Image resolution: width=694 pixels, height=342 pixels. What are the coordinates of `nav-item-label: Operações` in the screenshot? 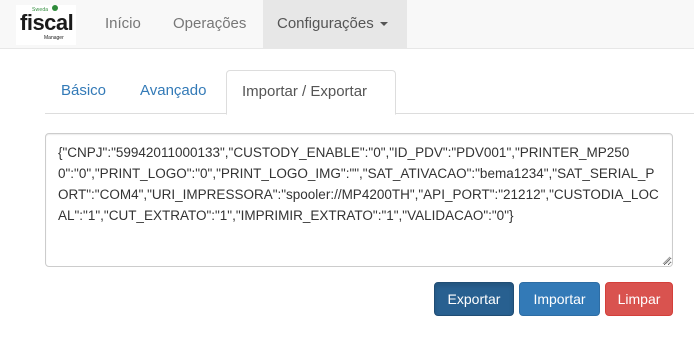 It's located at (210, 23).